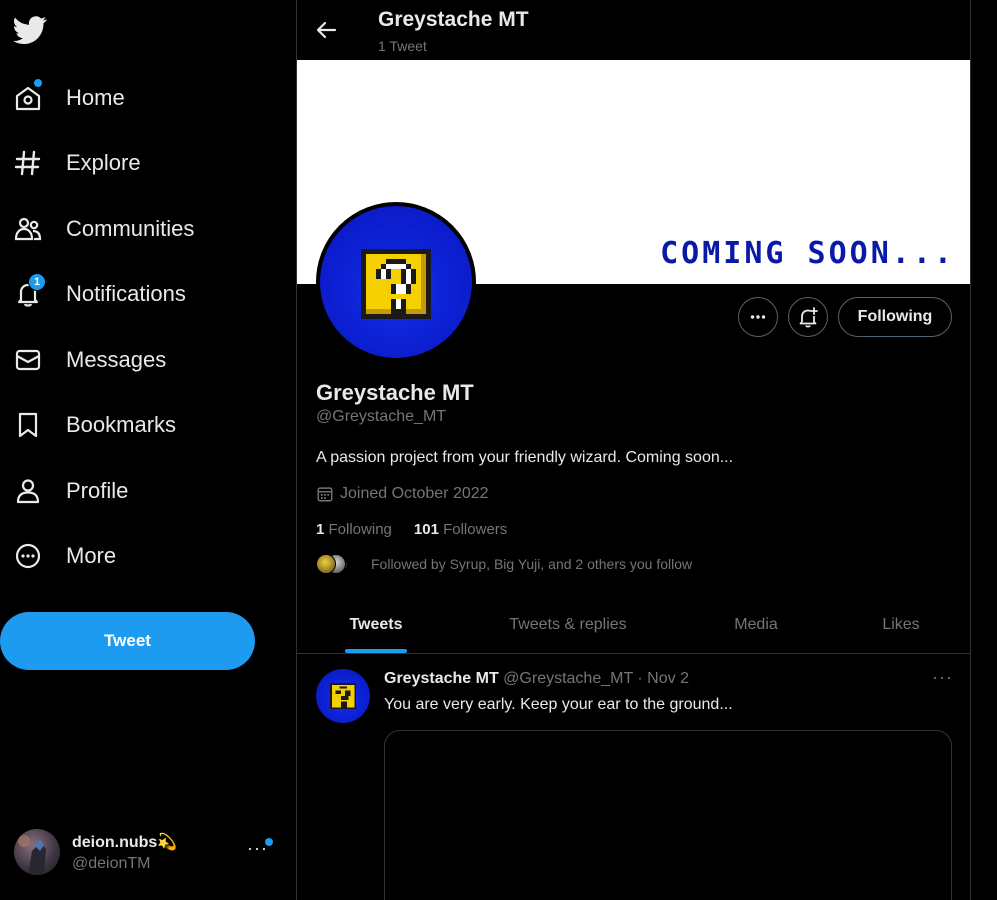 This screenshot has width=997, height=900. What do you see at coordinates (38, 83) in the screenshot?
I see `home-new-dot` at bounding box center [38, 83].